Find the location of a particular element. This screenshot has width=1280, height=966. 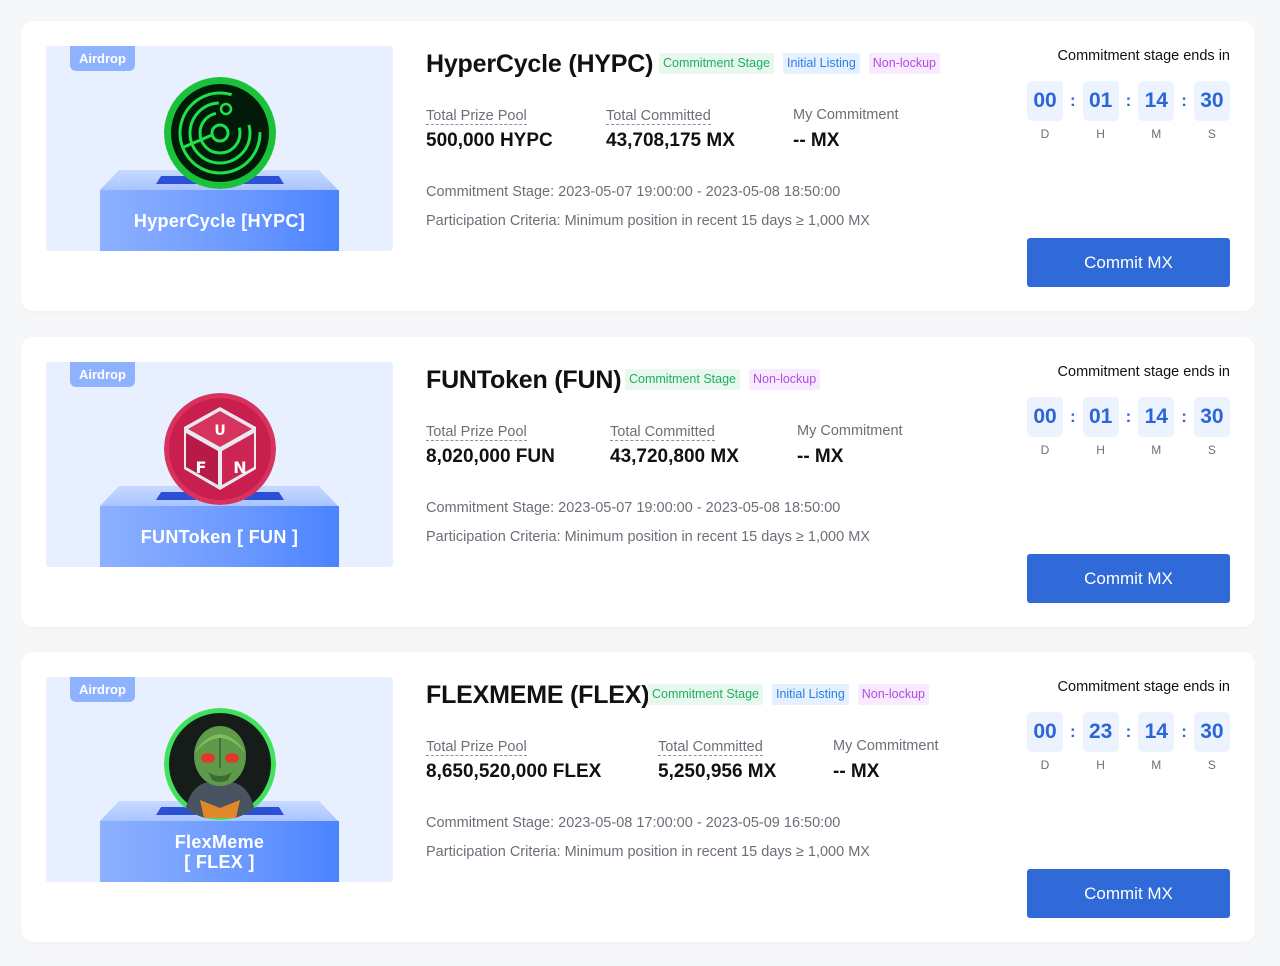

token-banner: Airdrop HyperCycle [HYPC] is located at coordinates (219, 148).